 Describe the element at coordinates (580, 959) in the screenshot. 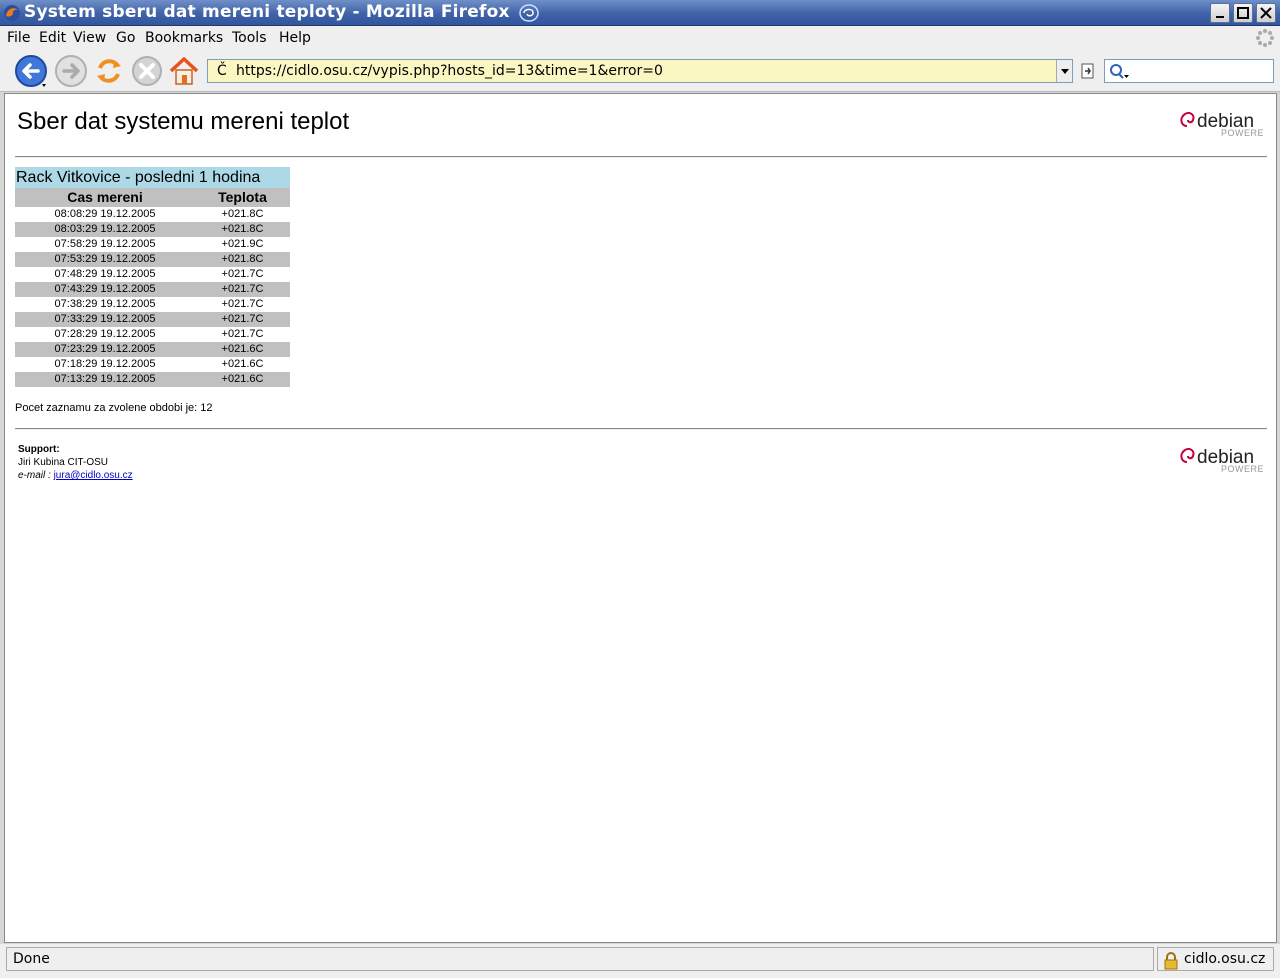

I see `status-text: Done` at that location.